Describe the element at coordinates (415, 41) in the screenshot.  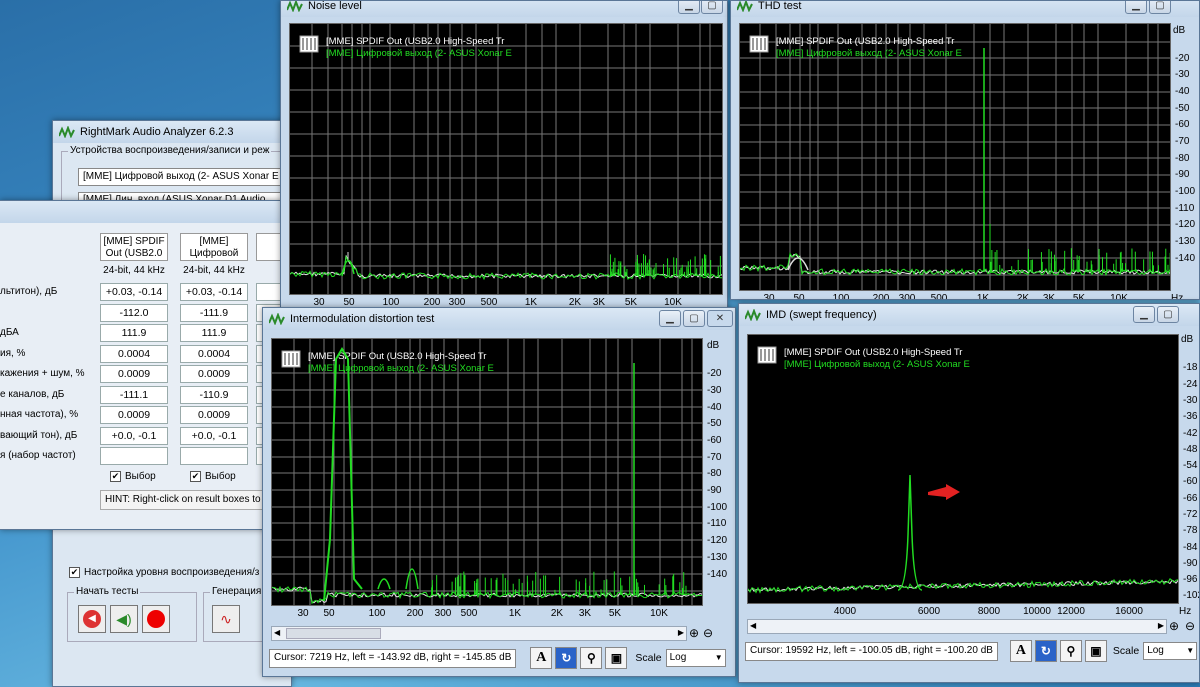
I see `legend-channel-1: [MME] SPDIF Out (USB2.0 High-Speed Tr` at that location.